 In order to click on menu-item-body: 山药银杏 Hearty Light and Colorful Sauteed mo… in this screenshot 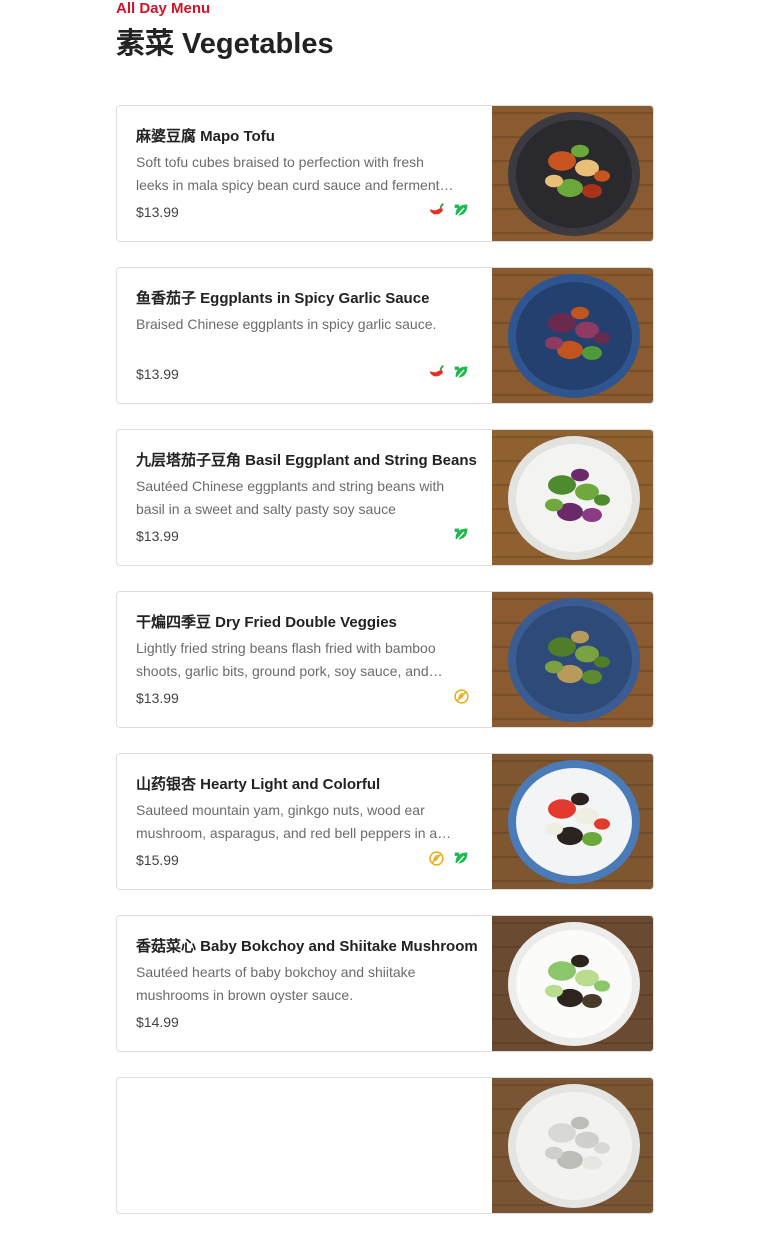, I will do `click(301, 810)`.